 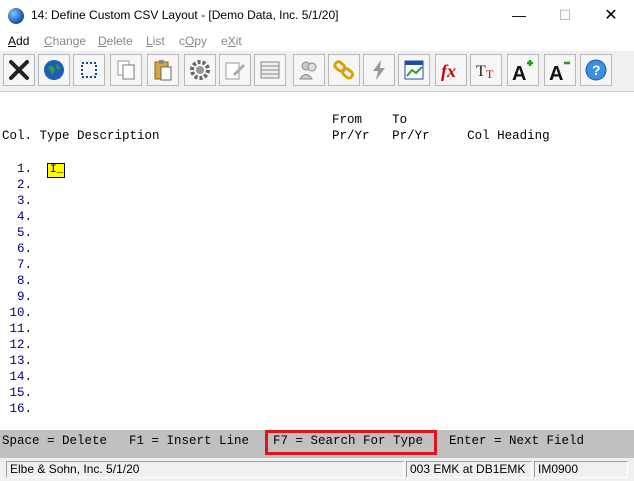 I want to click on menu-bar: Add Change Delete List cOpy eXit, so click(x=317, y=41).